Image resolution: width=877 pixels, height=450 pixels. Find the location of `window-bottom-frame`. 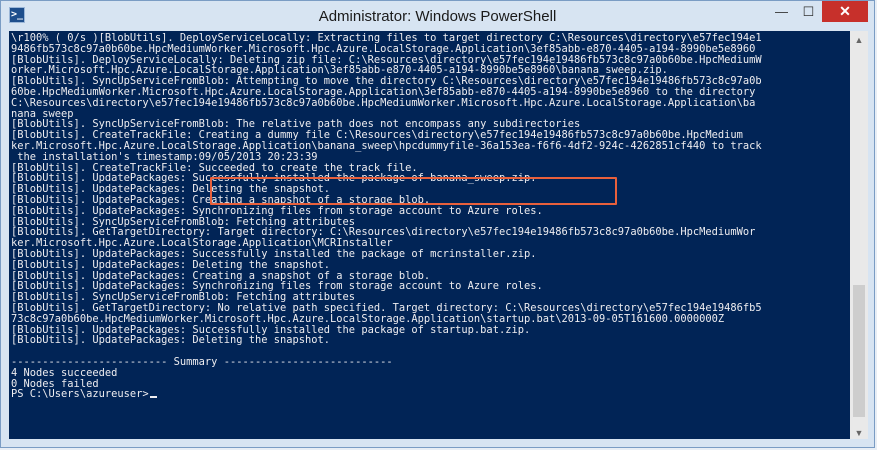

window-bottom-frame is located at coordinates (437, 443).